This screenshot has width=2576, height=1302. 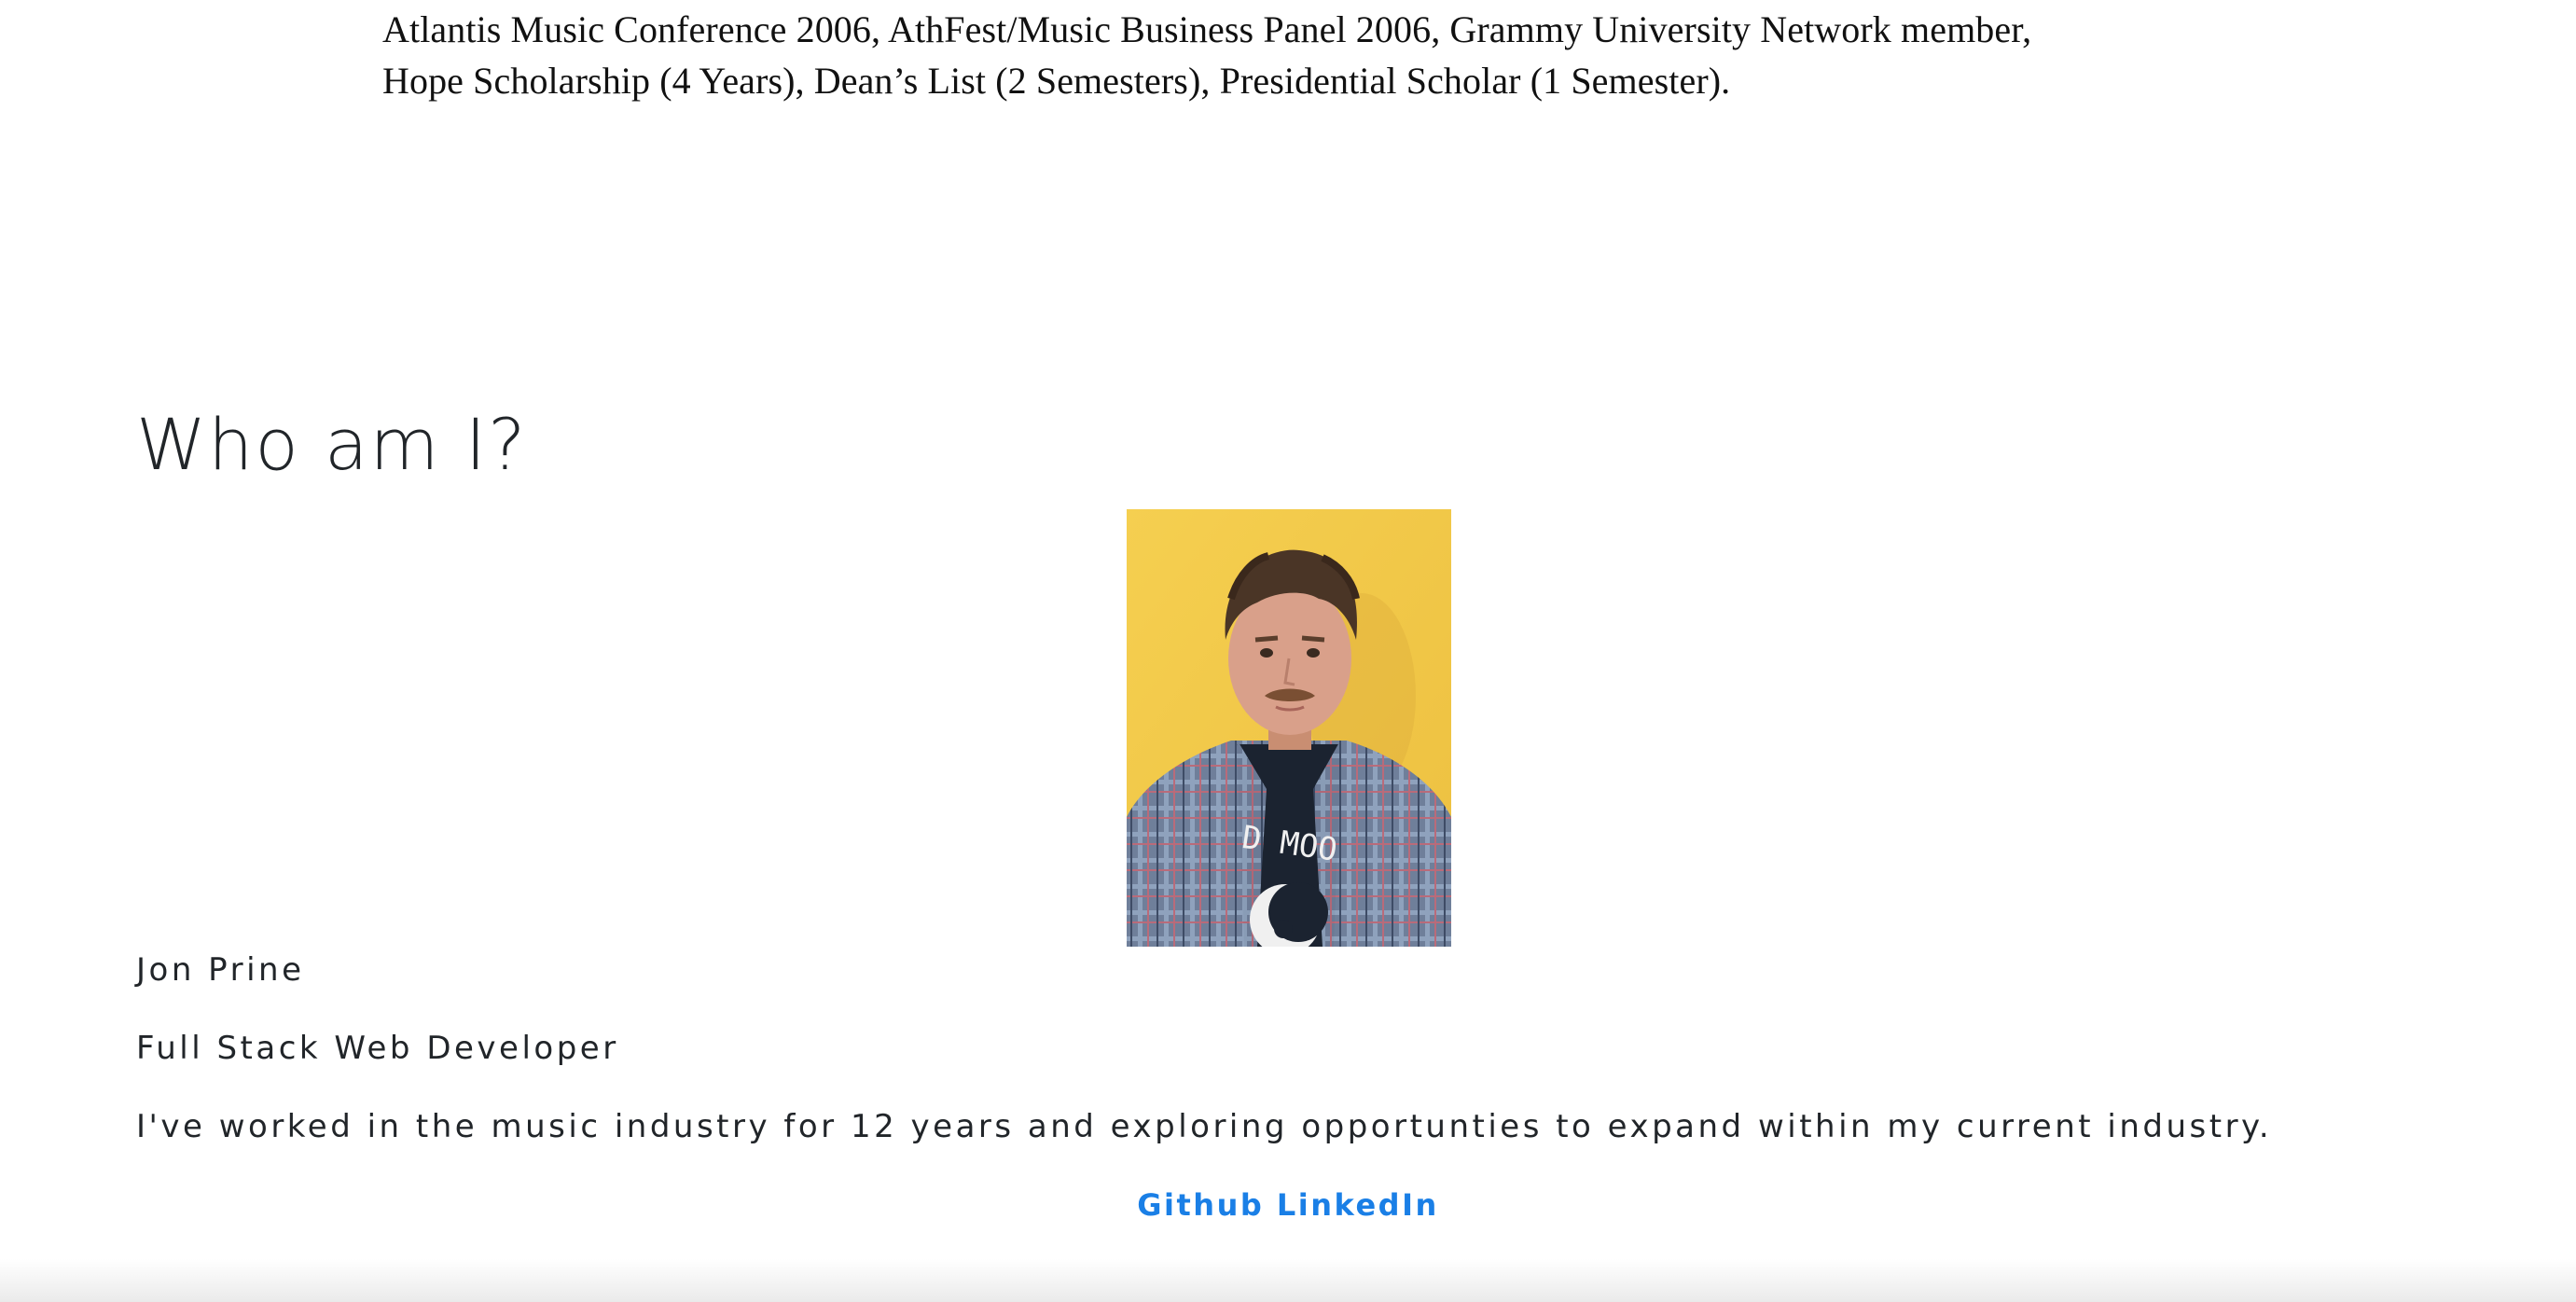 What do you see at coordinates (1288, 1281) in the screenshot?
I see `bottom-shadow-divider` at bounding box center [1288, 1281].